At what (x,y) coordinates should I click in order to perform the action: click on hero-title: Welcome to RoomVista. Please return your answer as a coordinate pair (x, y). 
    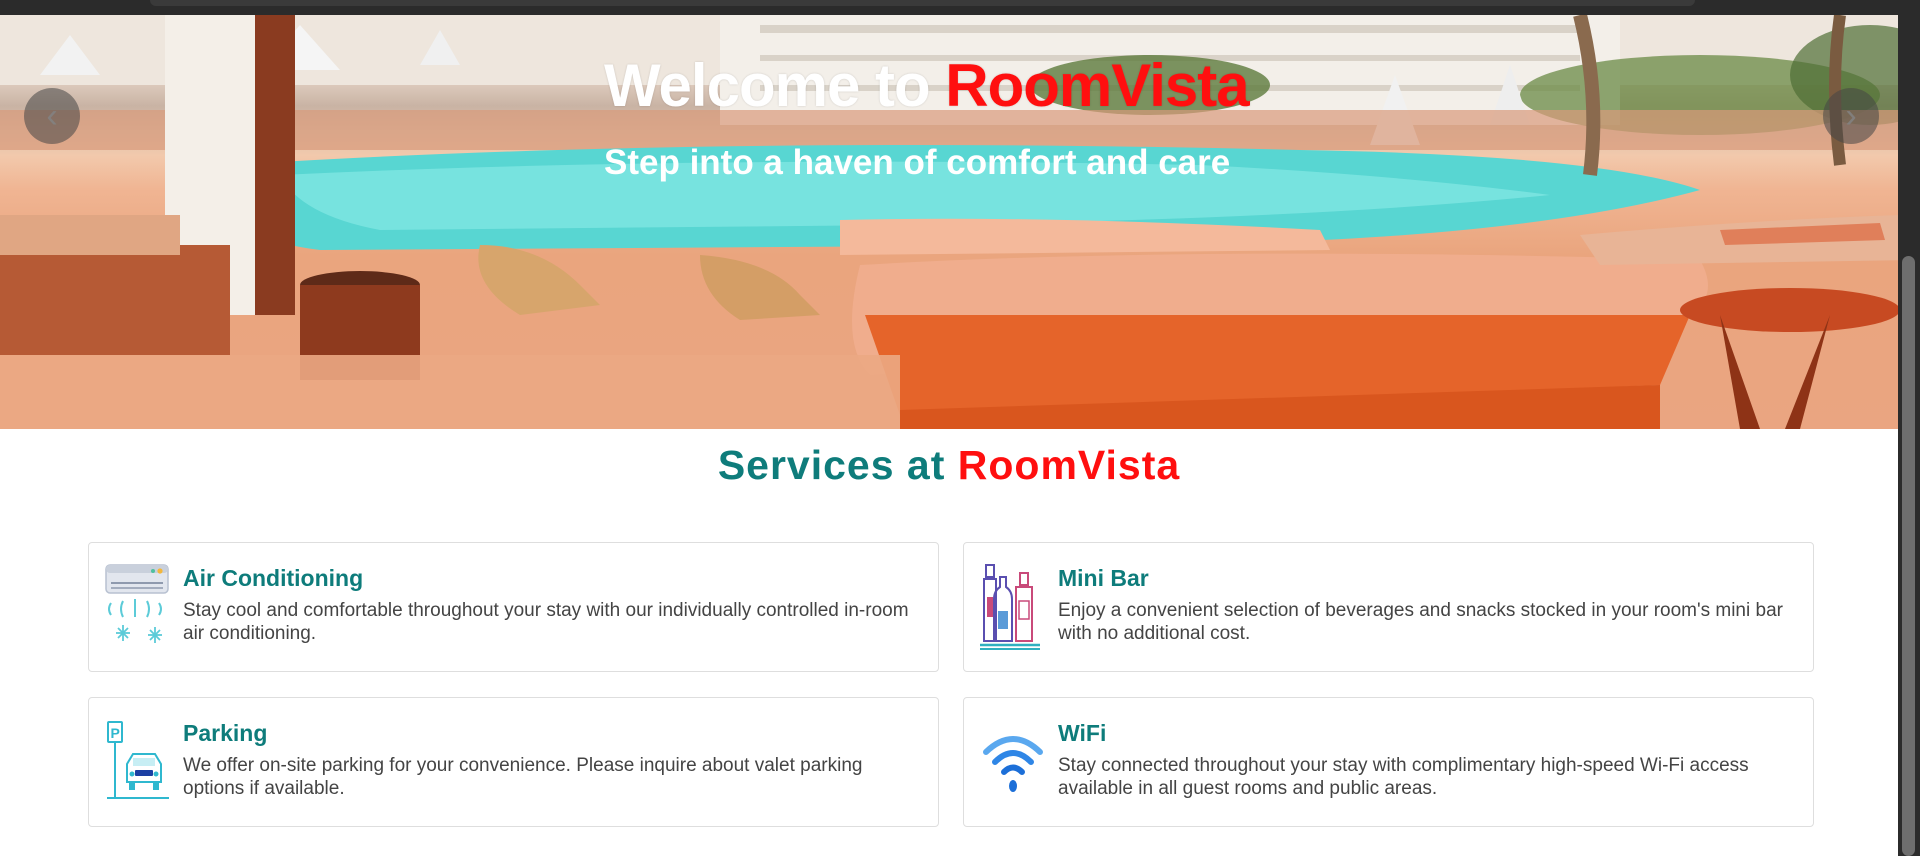
    Looking at the image, I should click on (927, 85).